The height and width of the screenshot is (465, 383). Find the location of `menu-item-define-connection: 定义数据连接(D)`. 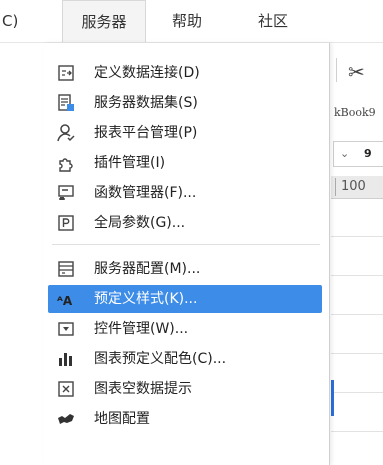

menu-item-define-connection: 定义数据连接(D) is located at coordinates (185, 73).